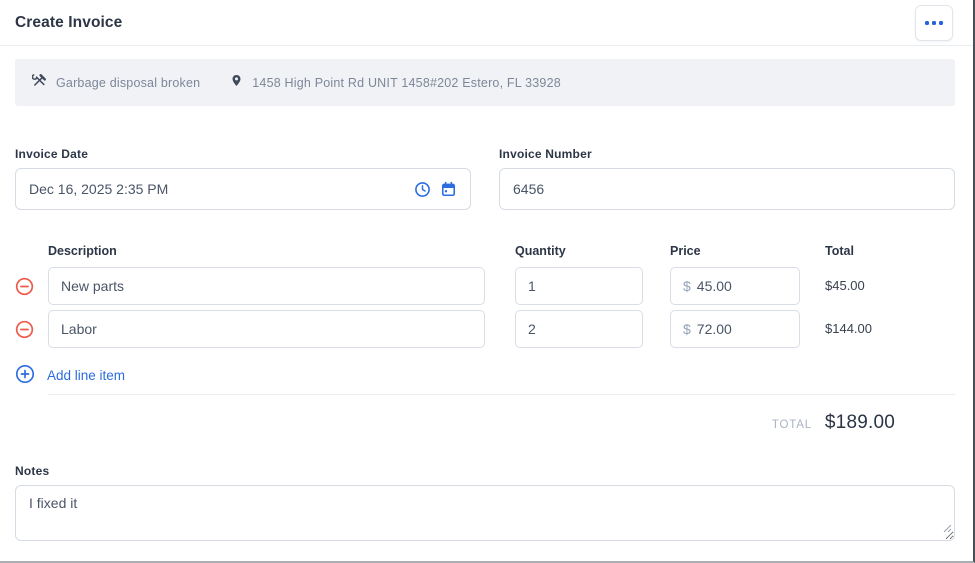  What do you see at coordinates (448, 189) in the screenshot?
I see `calendar-icon` at bounding box center [448, 189].